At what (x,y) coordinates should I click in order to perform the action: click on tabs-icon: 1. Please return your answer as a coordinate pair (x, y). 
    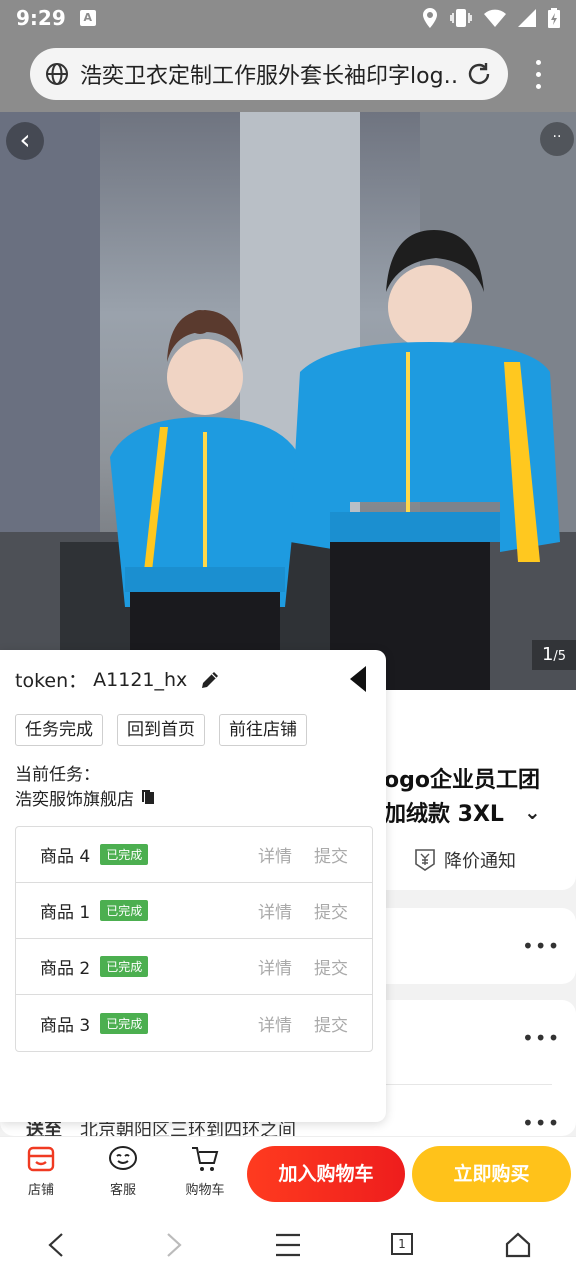
    Looking at the image, I should click on (402, 1244).